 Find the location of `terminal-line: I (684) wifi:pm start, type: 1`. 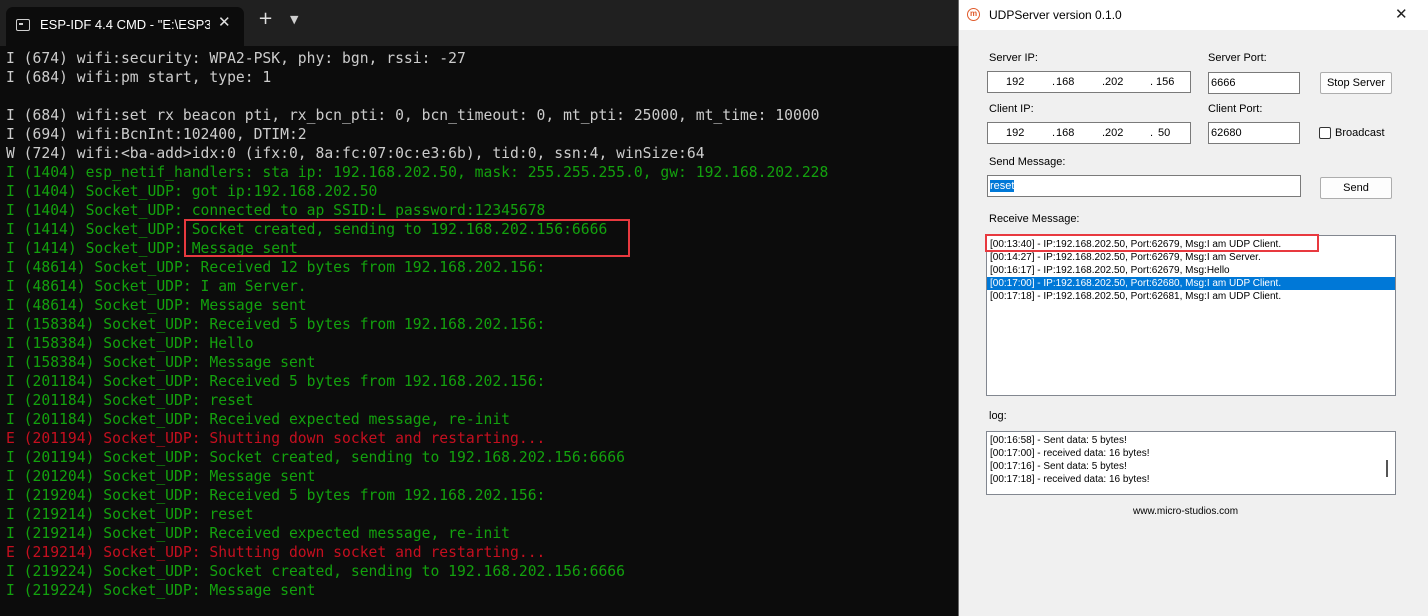

terminal-line: I (684) wifi:pm start, type: 1 is located at coordinates (139, 77).